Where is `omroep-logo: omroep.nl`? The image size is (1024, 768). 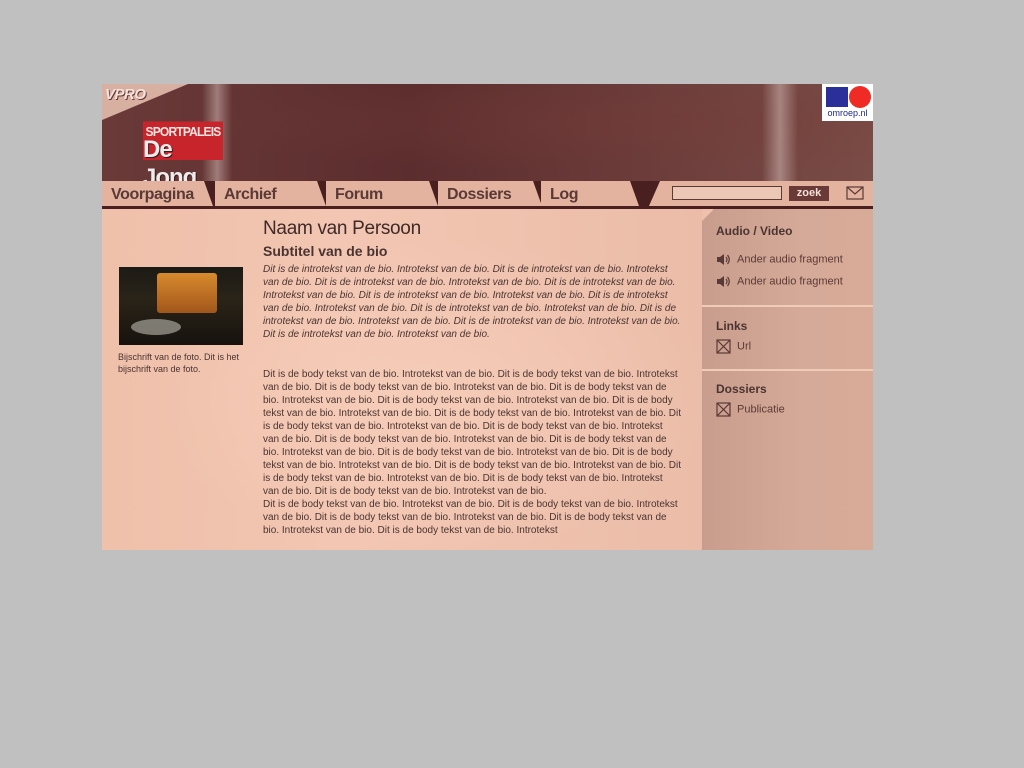
omroep-logo: omroep.nl is located at coordinates (847, 102).